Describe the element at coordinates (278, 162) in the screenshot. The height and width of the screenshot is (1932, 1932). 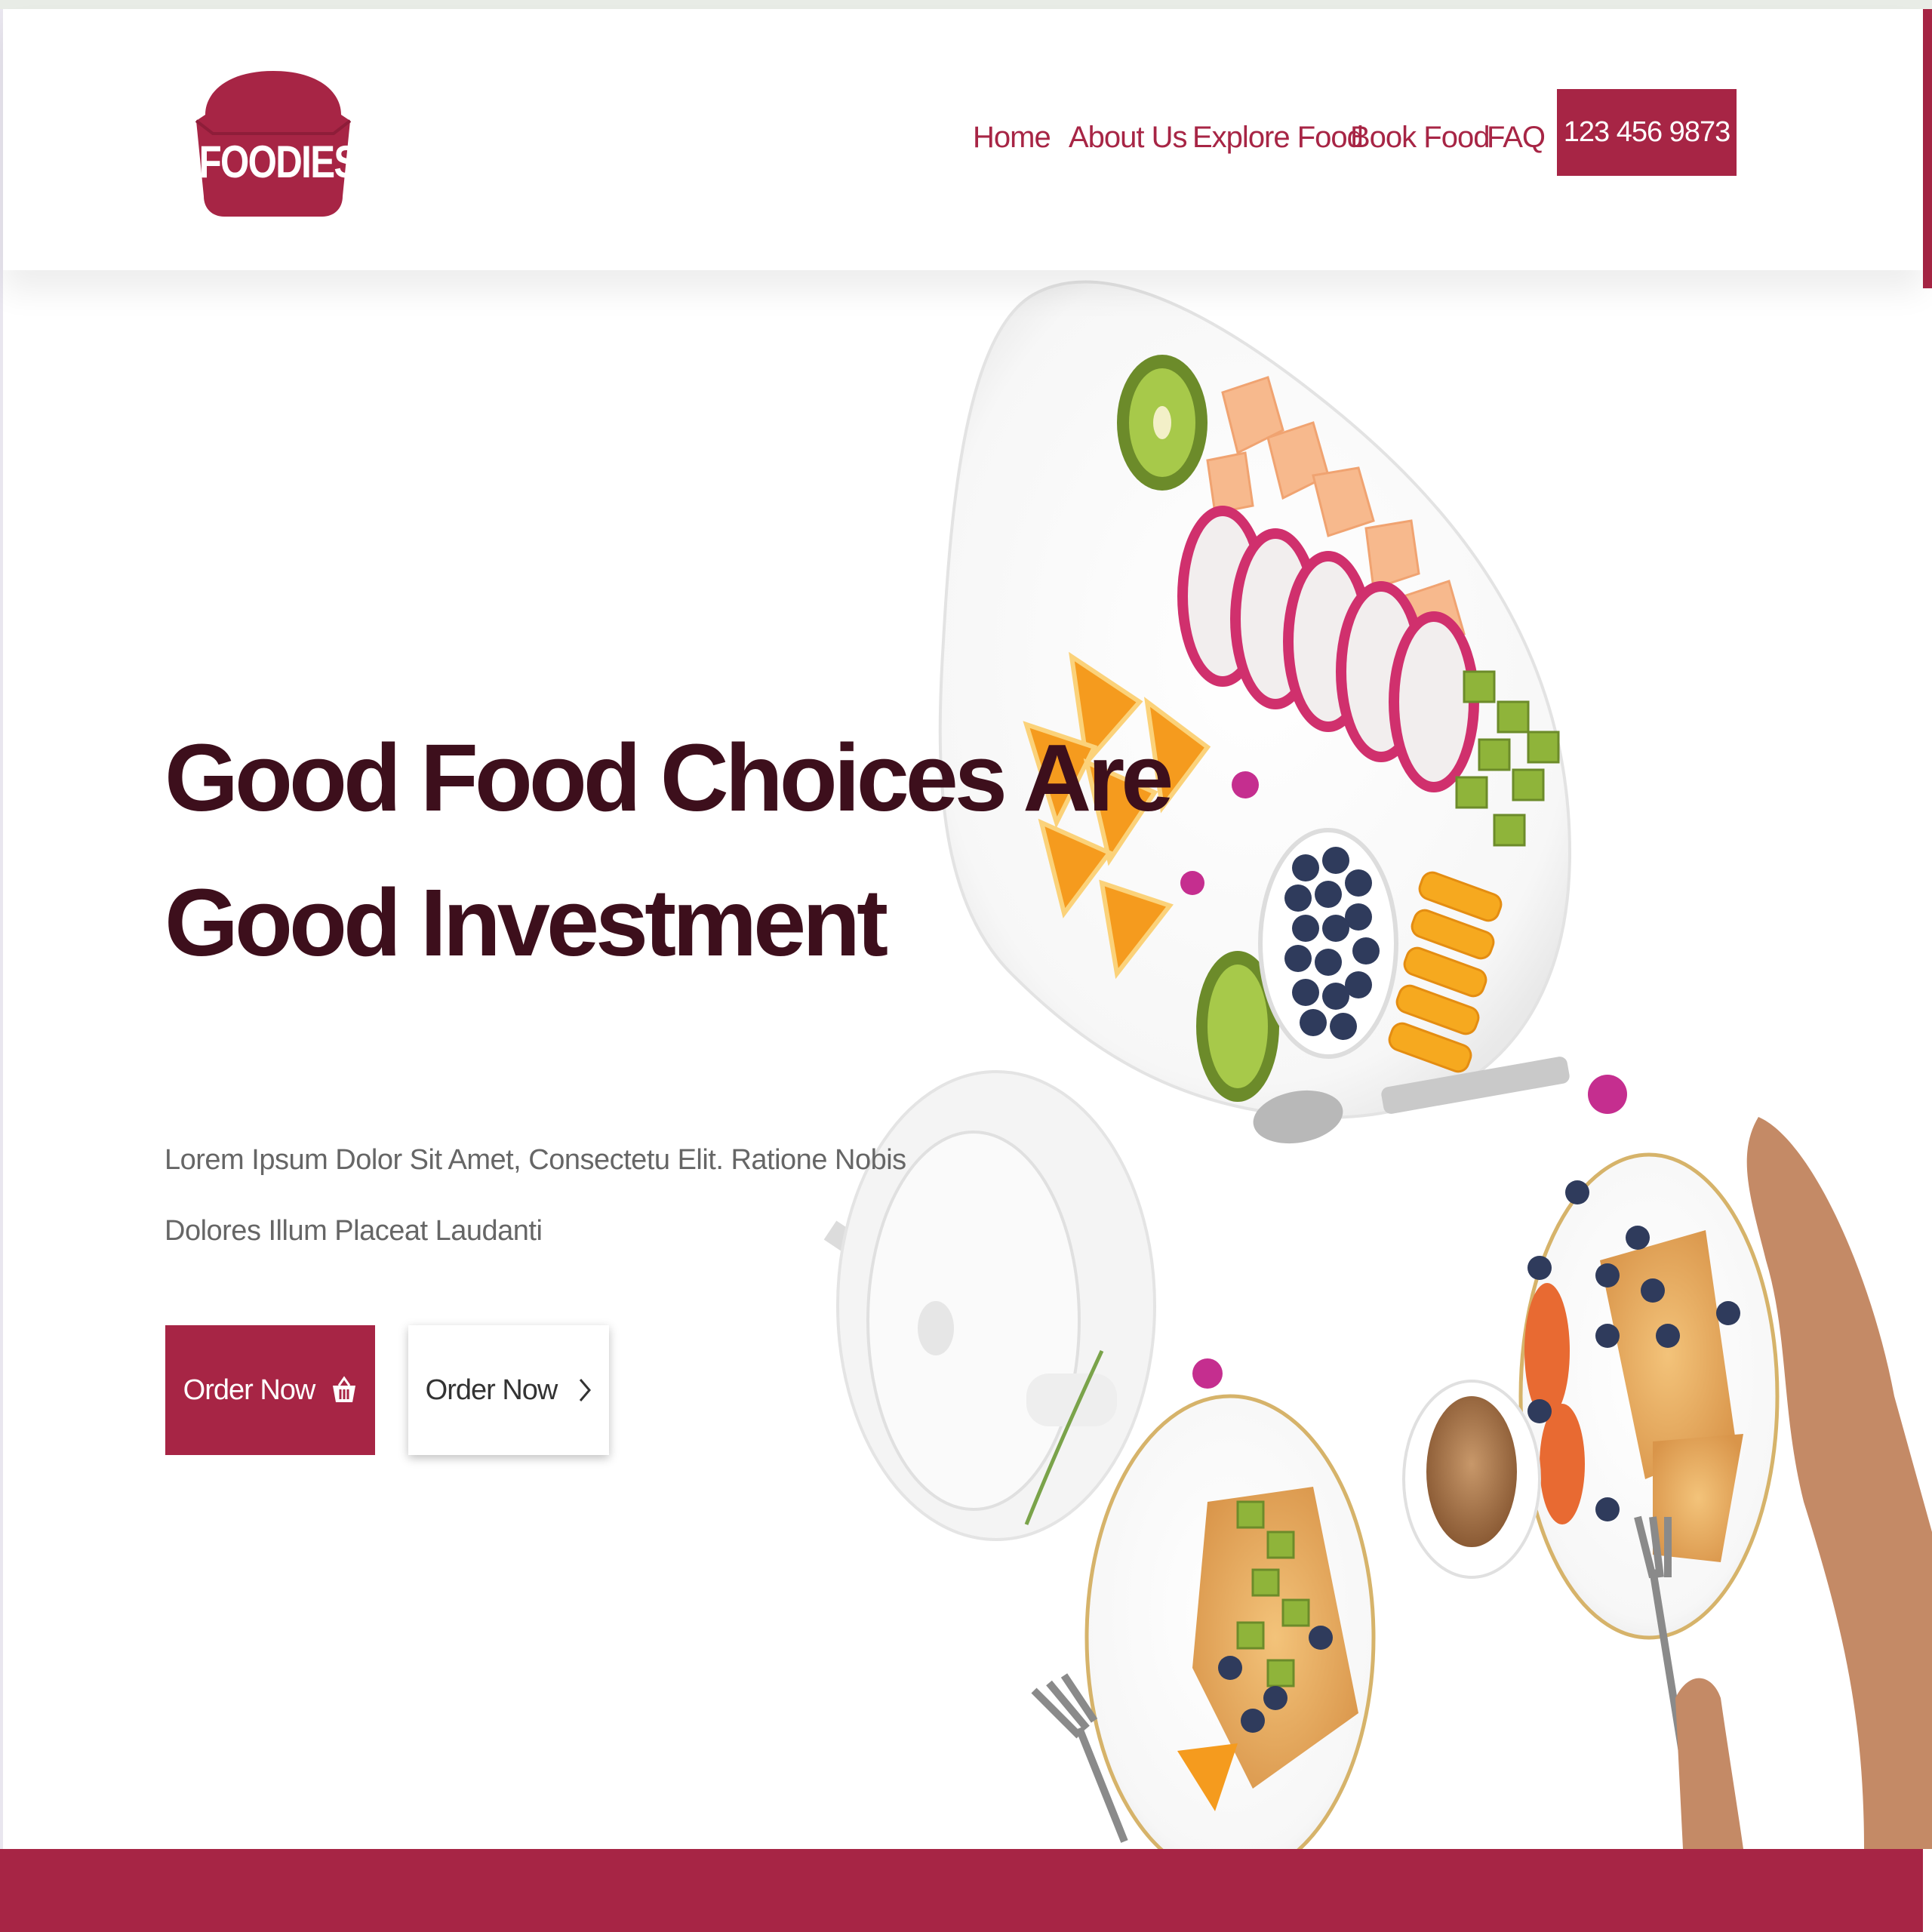
I see `logo-text: FOODIES` at that location.